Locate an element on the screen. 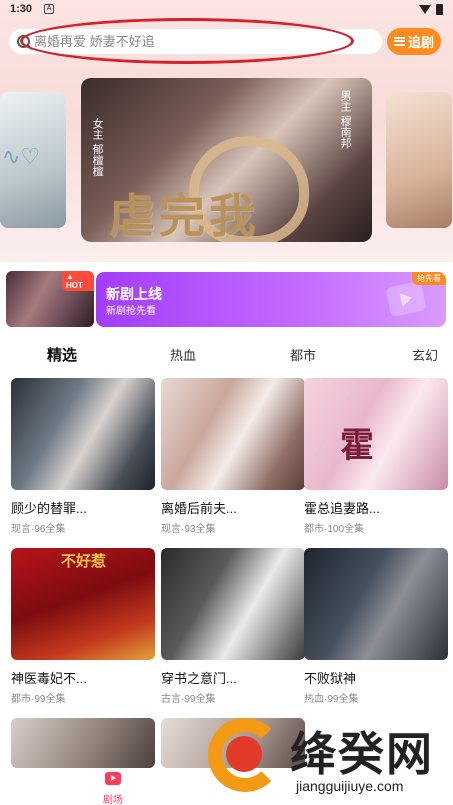 The height and width of the screenshot is (805, 453). promo-subtitle: 新剧抢先看 is located at coordinates (131, 311).